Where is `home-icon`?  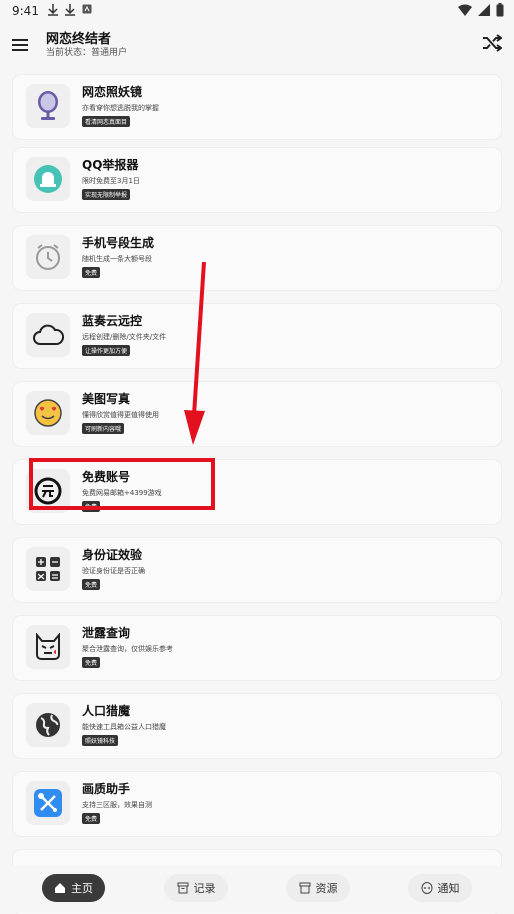 home-icon is located at coordinates (60, 888).